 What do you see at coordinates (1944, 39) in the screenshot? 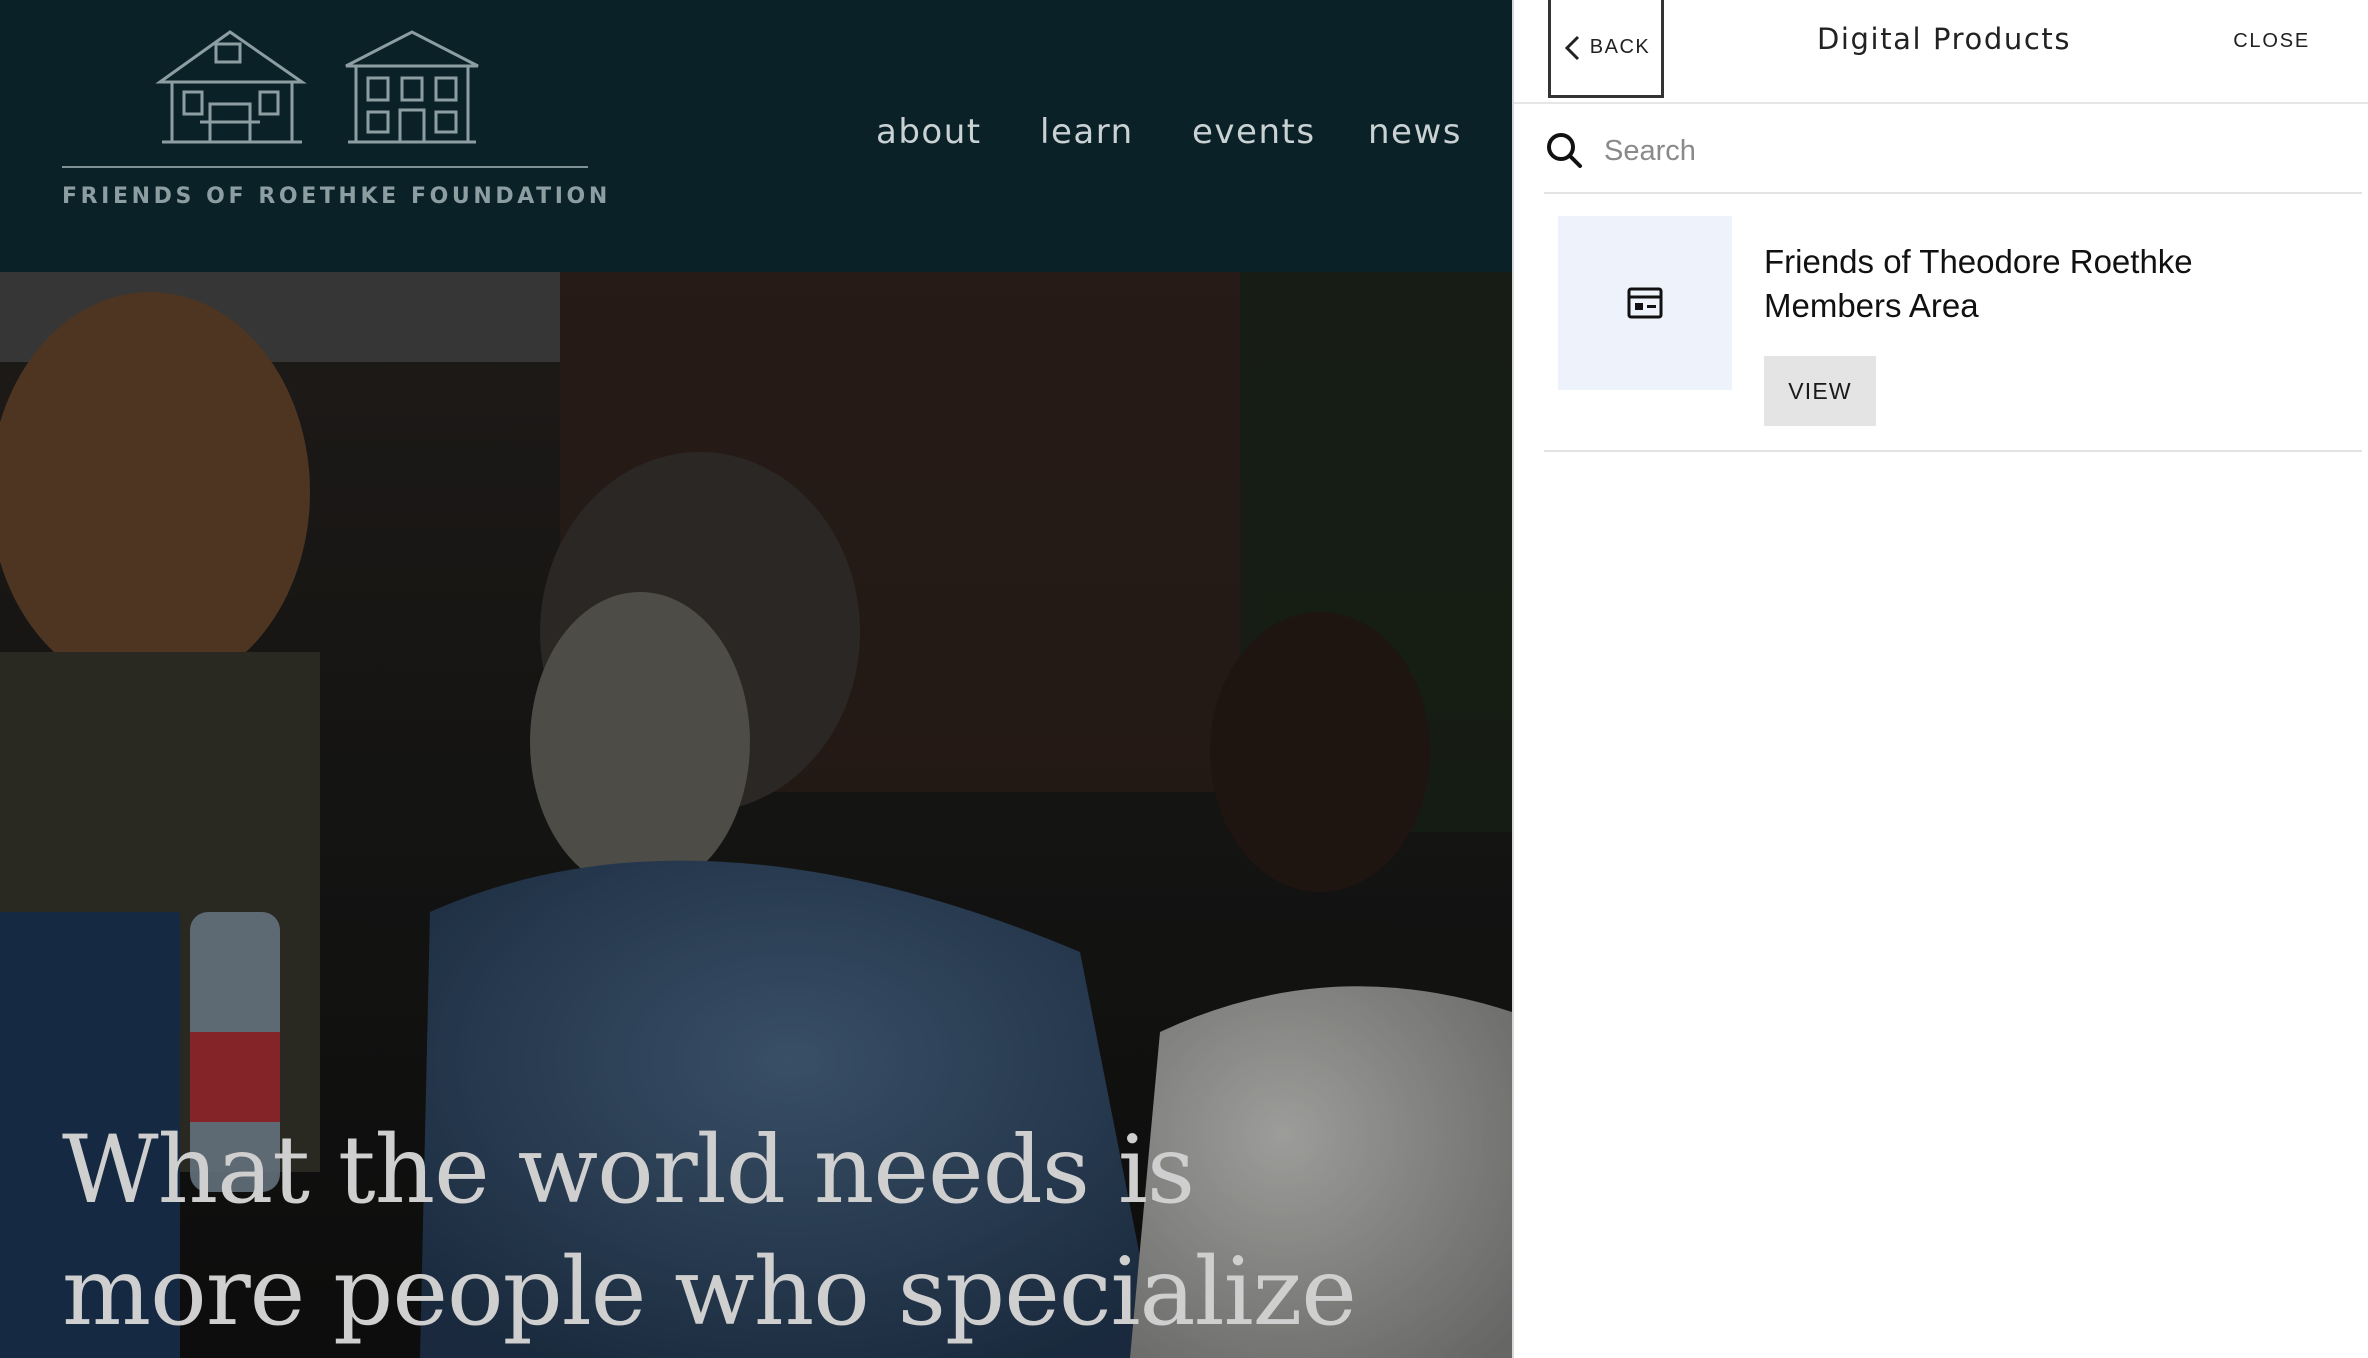
I see `panel-title: Digital Products` at bounding box center [1944, 39].